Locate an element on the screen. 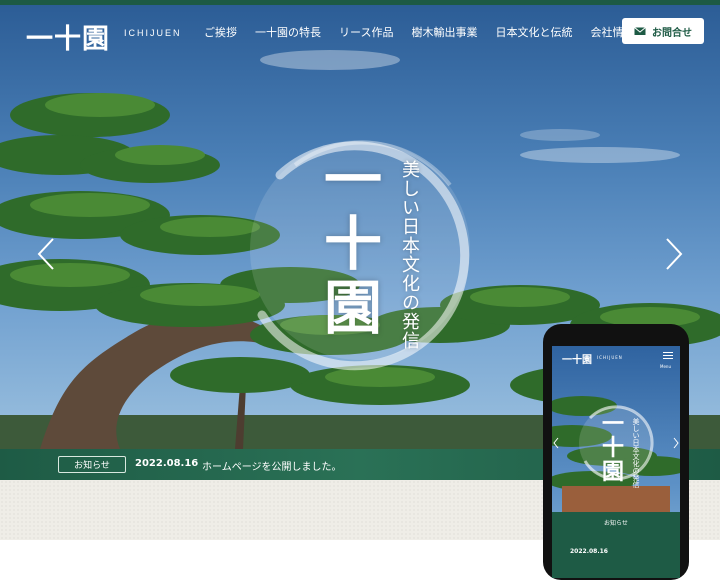 The image size is (720, 580). nav-item-japanese-culture: 日本文化と伝統 is located at coordinates (533, 32).